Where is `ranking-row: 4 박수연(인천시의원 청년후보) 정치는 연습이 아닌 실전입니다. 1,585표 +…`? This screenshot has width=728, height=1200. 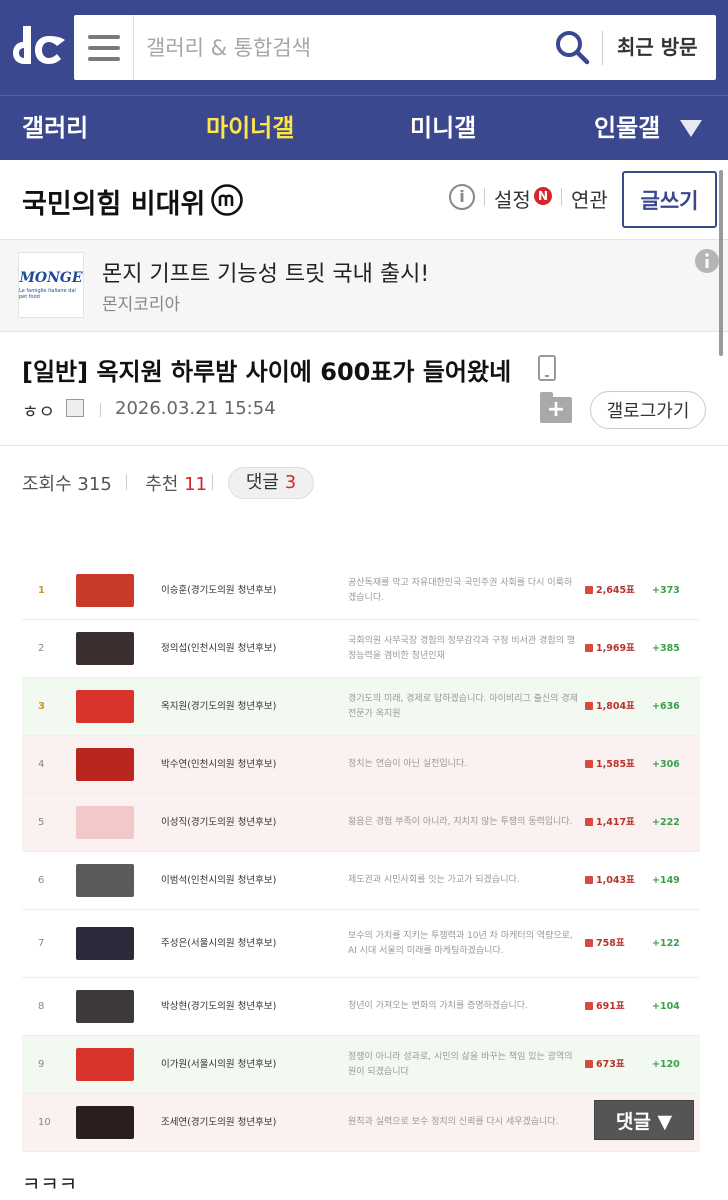
ranking-row: 4 박수연(인천시의원 청년후보) 정치는 연습이 아닌 실전입니다. 1,585표 +… is located at coordinates (361, 765).